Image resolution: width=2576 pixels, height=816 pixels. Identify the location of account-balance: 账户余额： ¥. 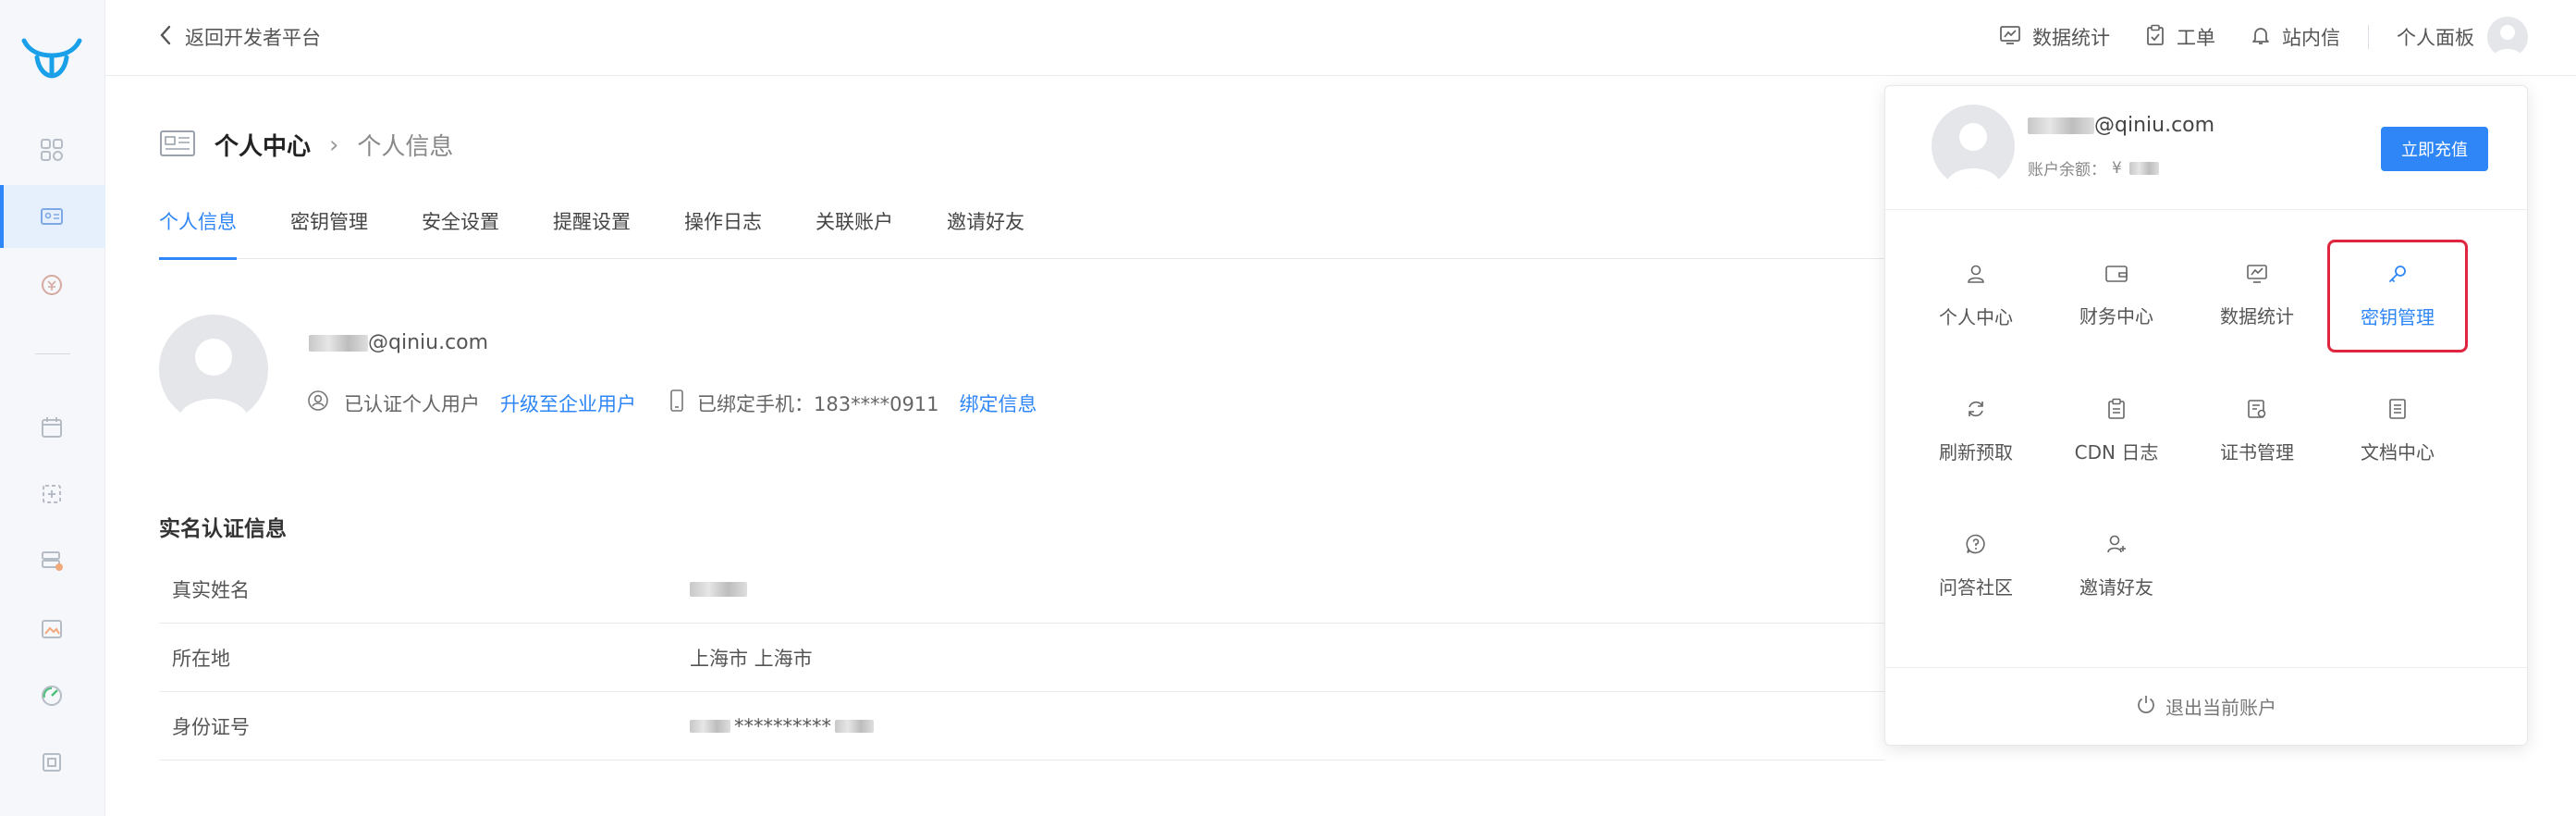
(2094, 167).